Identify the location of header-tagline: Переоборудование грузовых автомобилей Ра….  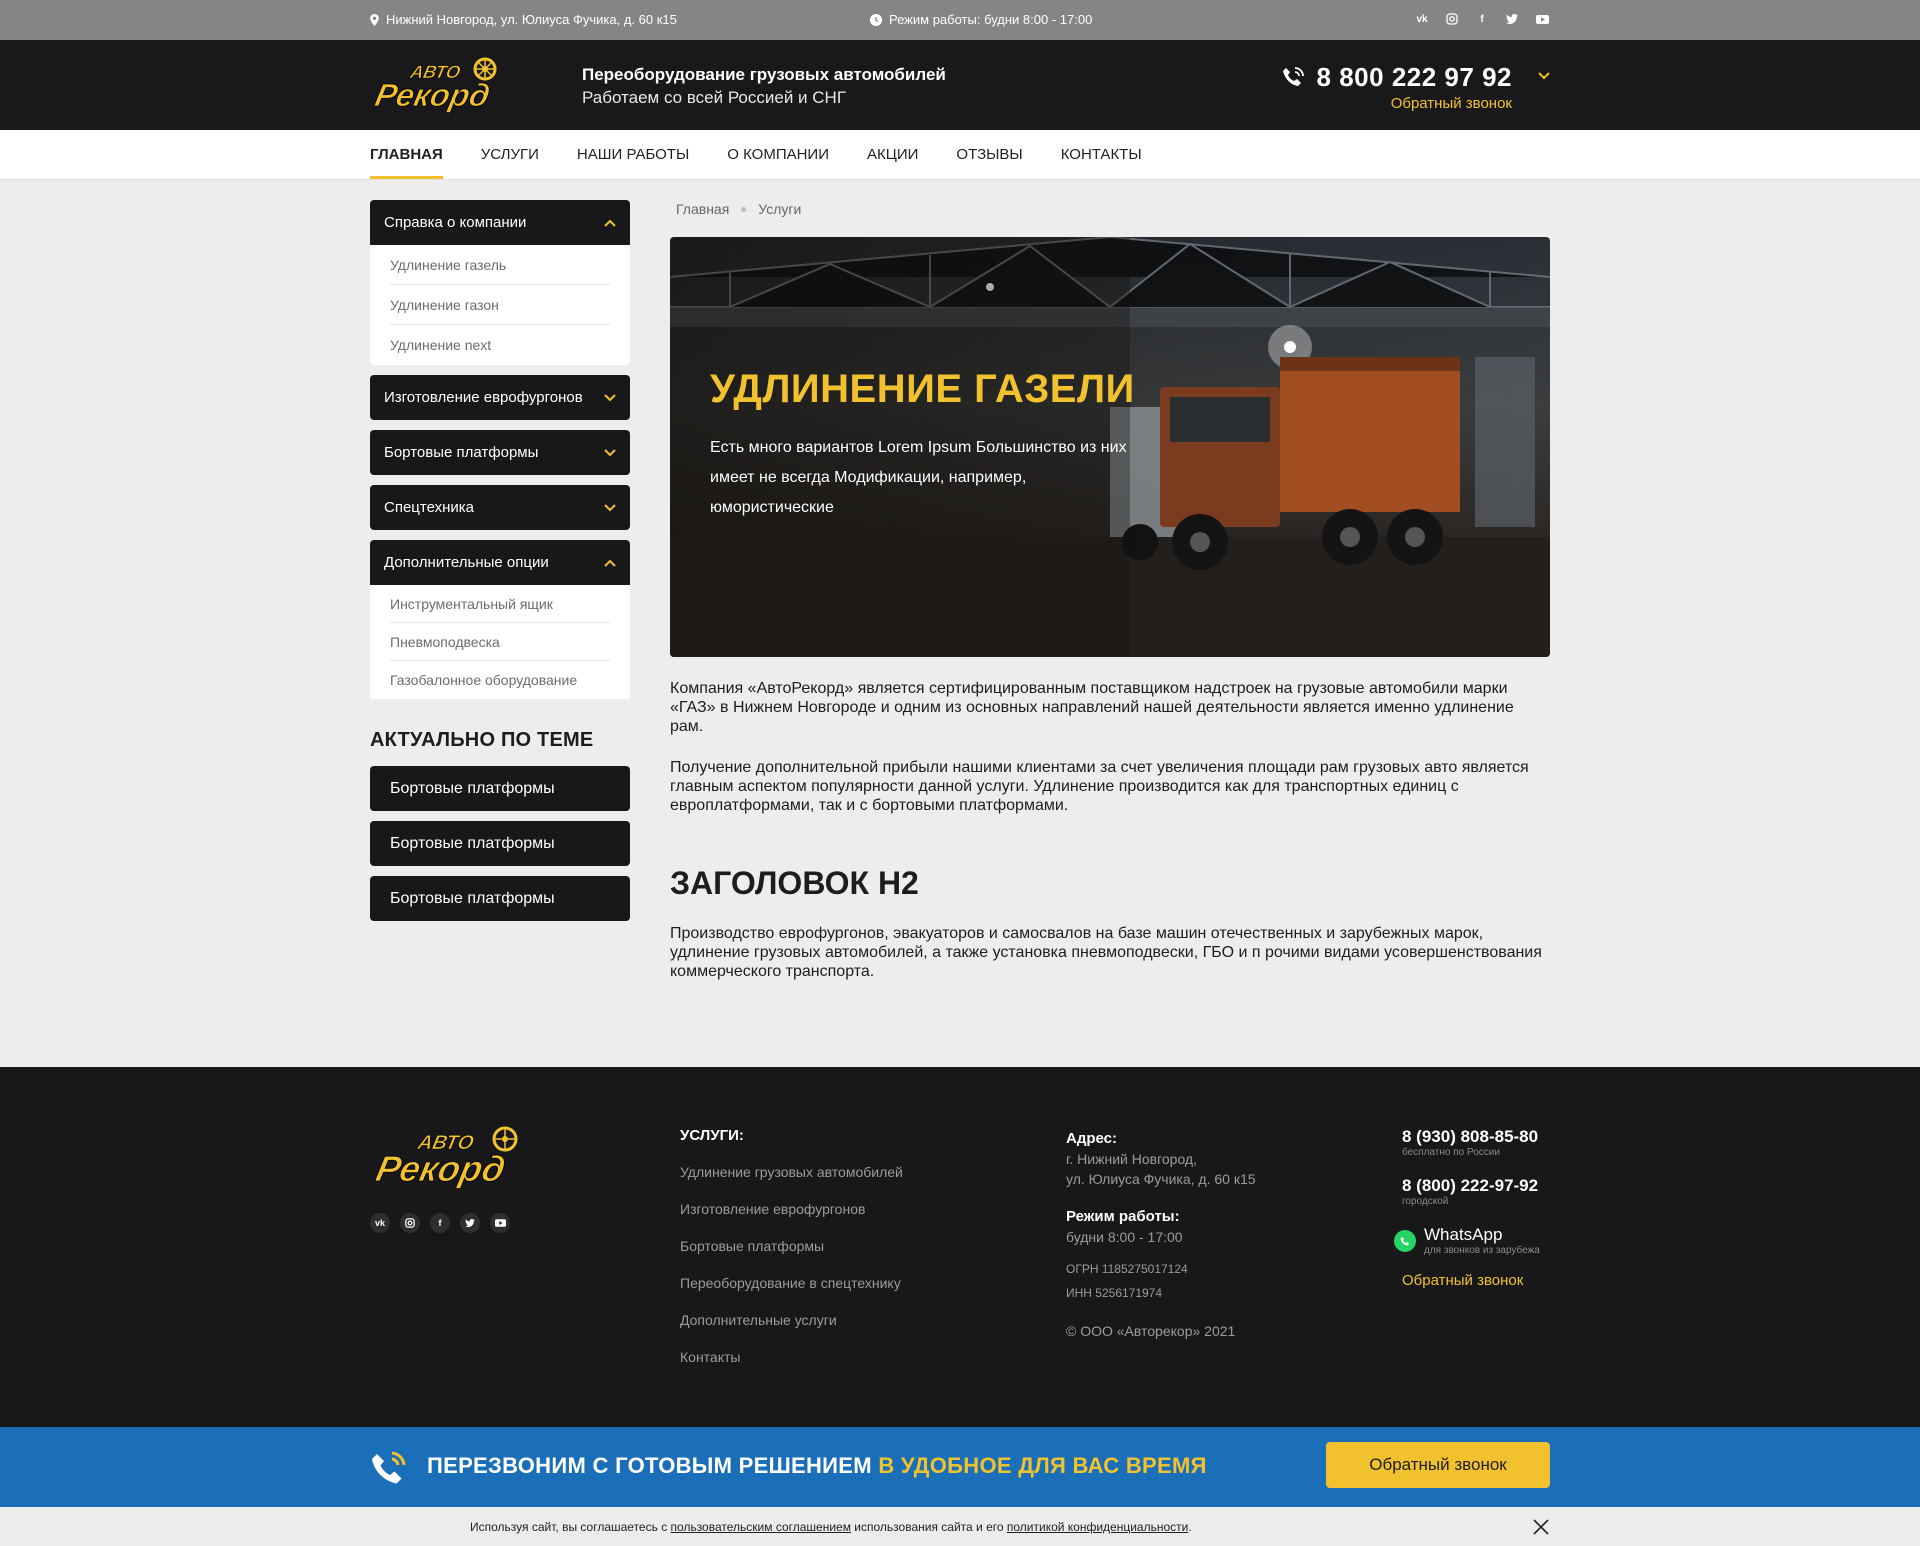
(764, 86).